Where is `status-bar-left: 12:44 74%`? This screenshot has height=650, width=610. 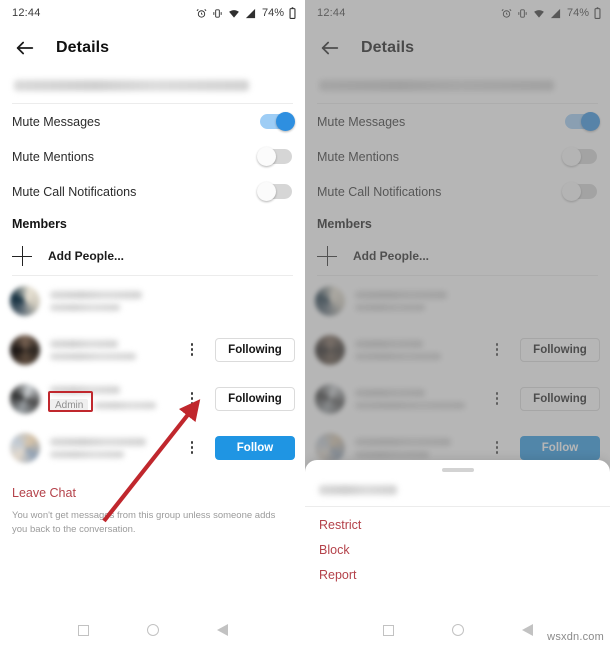
status-bar-left: 12:44 74% is located at coordinates (152, 13).